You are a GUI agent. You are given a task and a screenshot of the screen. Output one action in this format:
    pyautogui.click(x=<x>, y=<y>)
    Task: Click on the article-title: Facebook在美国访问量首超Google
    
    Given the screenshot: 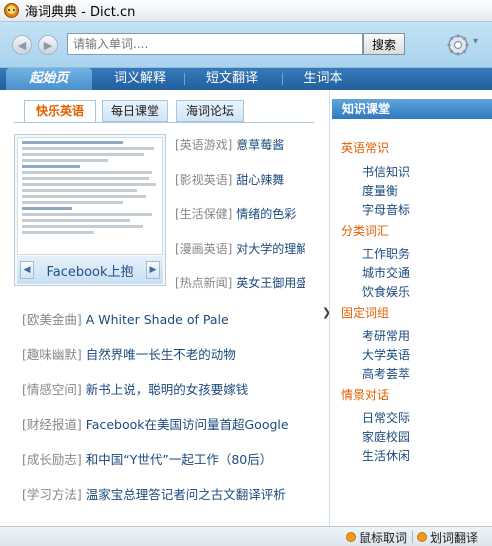 What is the action you would take?
    pyautogui.click(x=187, y=424)
    